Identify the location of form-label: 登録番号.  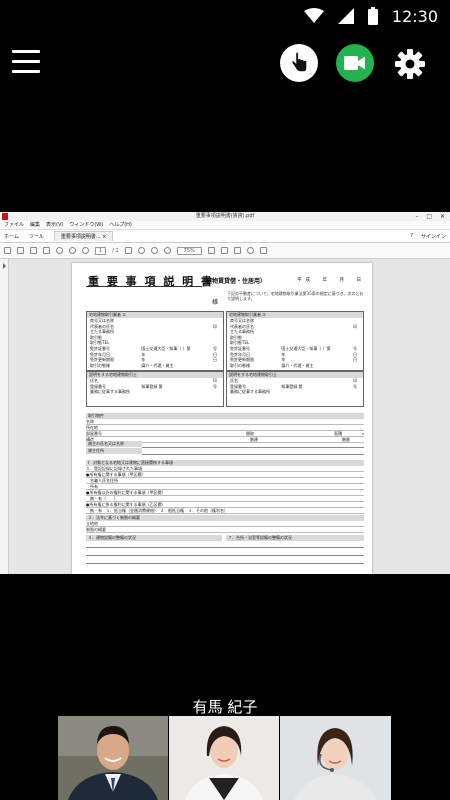
(238, 386).